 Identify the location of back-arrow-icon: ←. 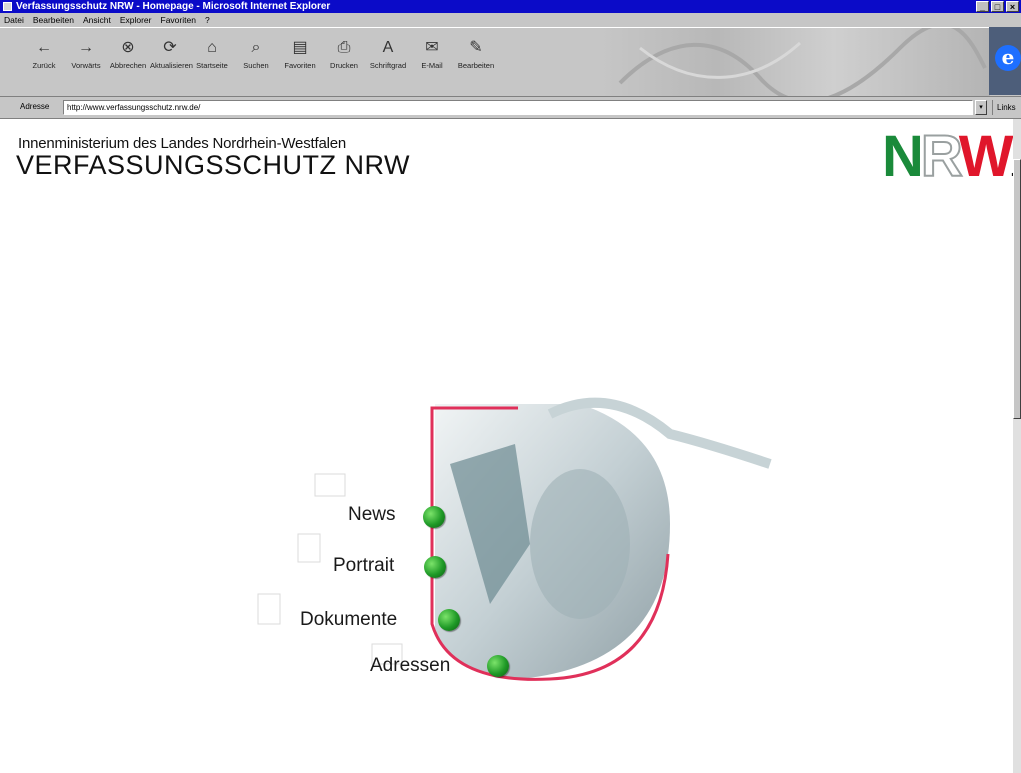
(44, 47).